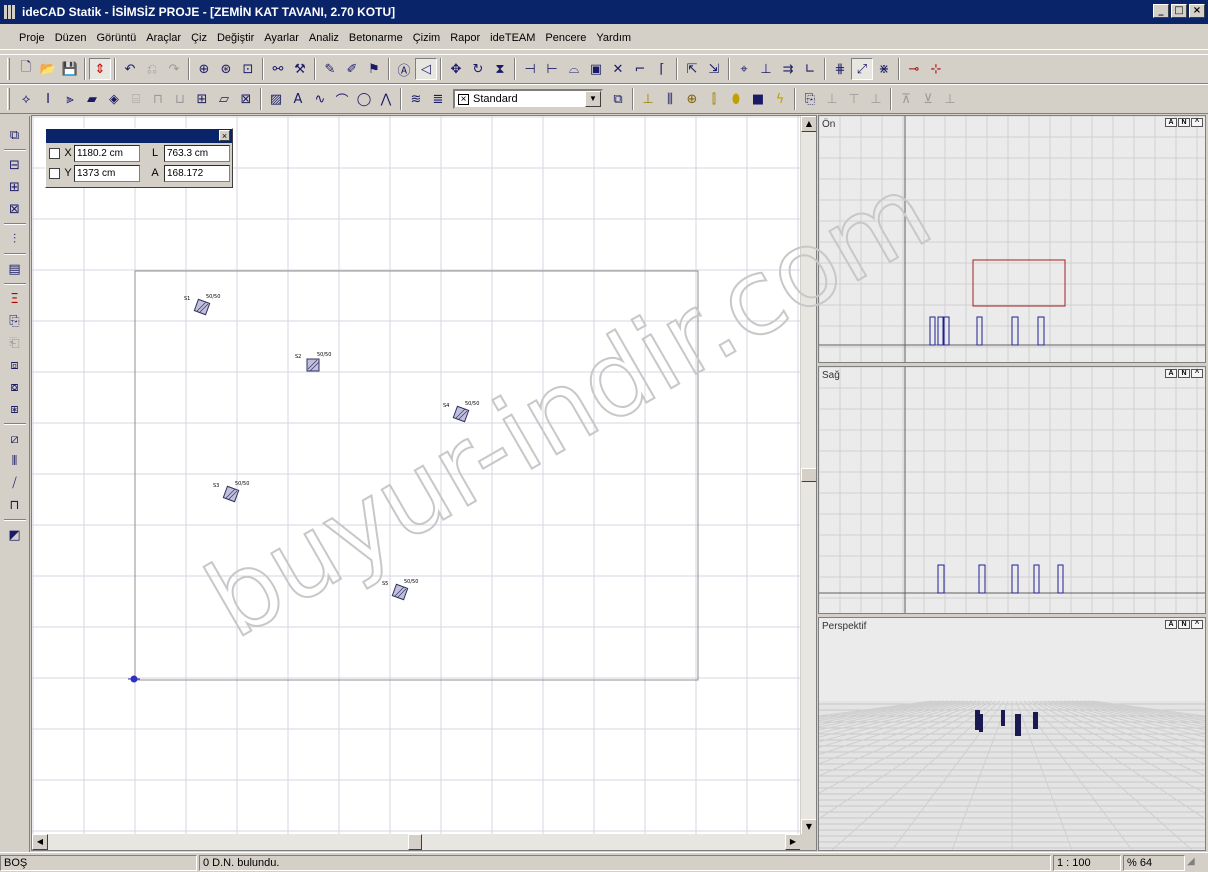 The height and width of the screenshot is (872, 1208). Describe the element at coordinates (618, 69) in the screenshot. I see `break-icon: ✕` at that location.